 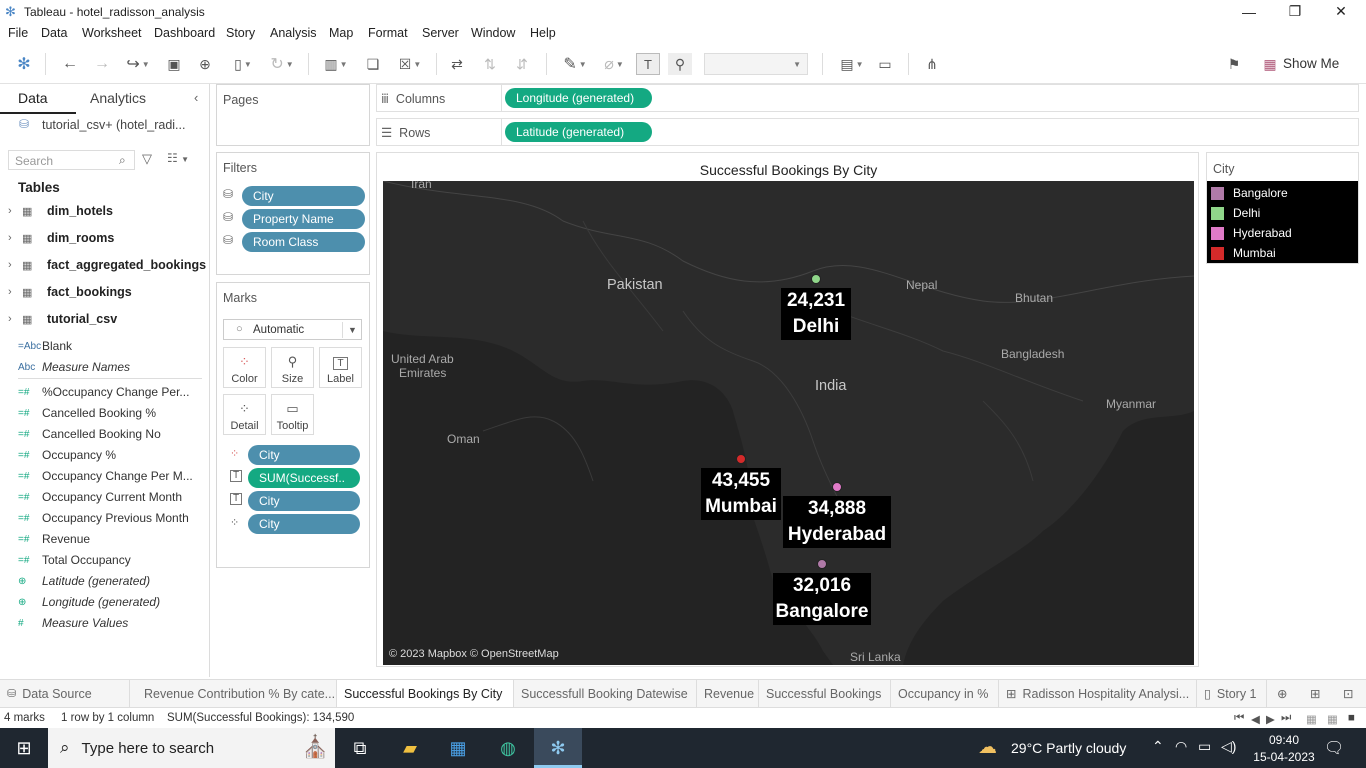 What do you see at coordinates (932, 64) in the screenshot?
I see `share-icon: ⋔` at bounding box center [932, 64].